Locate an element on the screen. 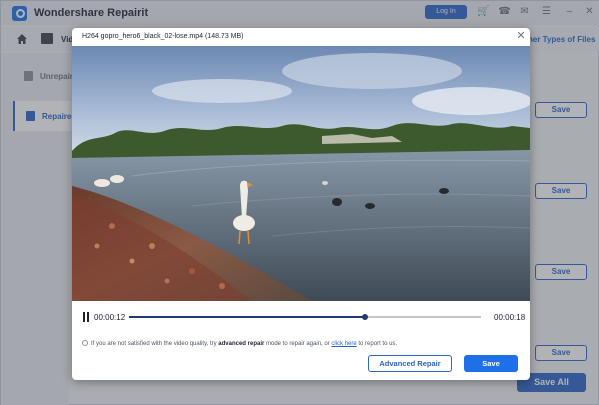  advanced-repair-button: Advanced Repair is located at coordinates (410, 363).